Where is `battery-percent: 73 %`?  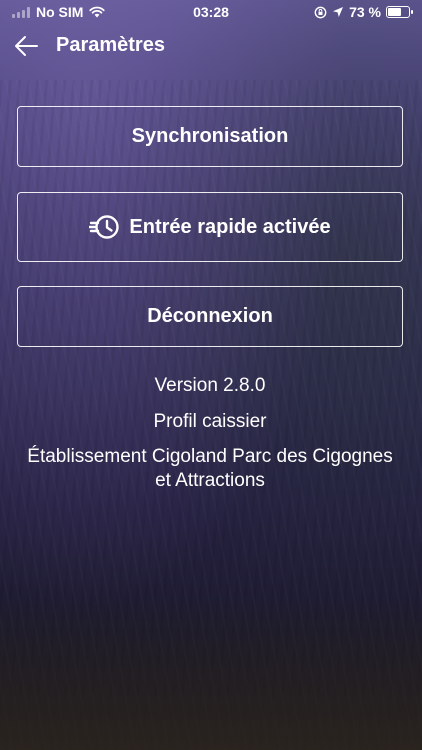 battery-percent: 73 % is located at coordinates (365, 12).